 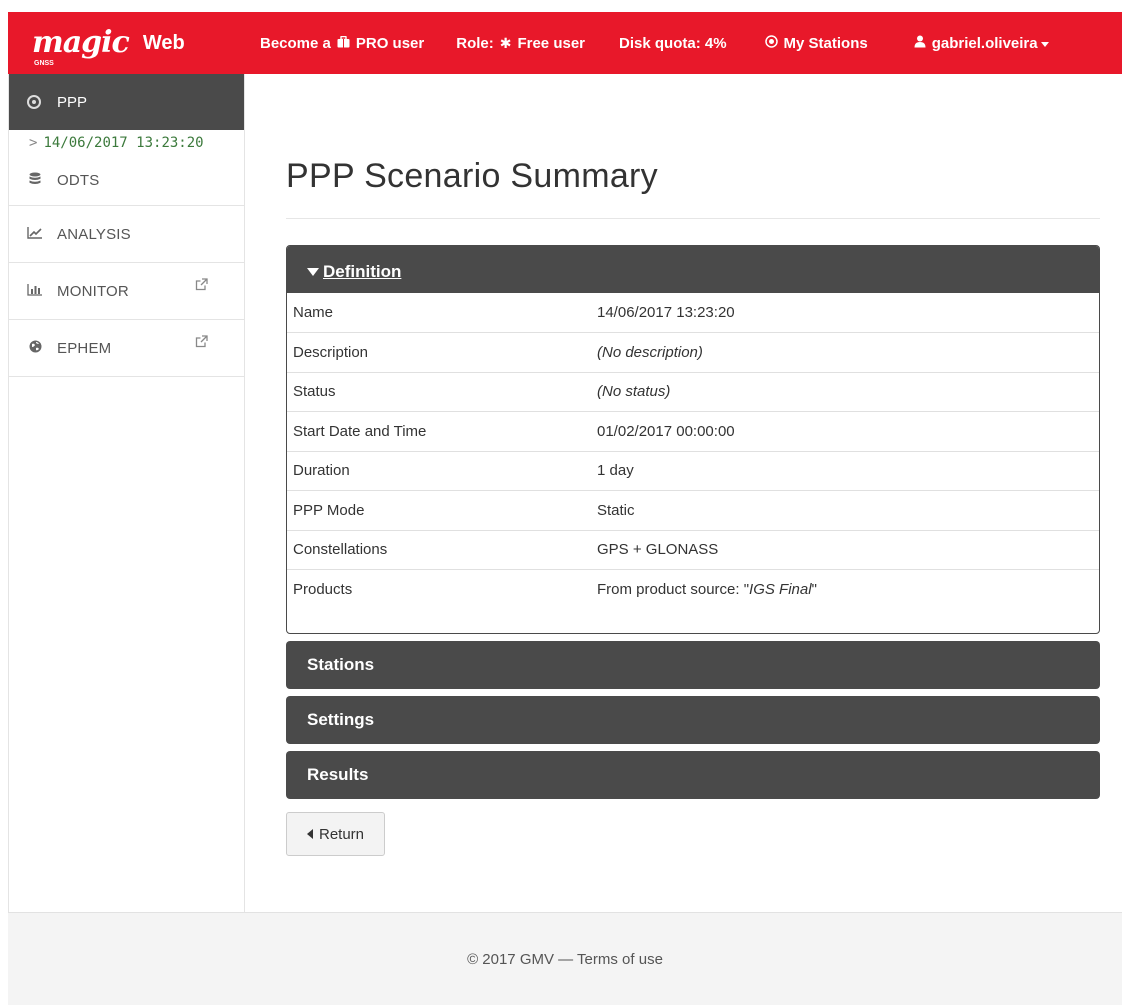 What do you see at coordinates (126, 142) in the screenshot?
I see `sidebar-subitem-scenario: > 14/06/2017 13:23:20` at bounding box center [126, 142].